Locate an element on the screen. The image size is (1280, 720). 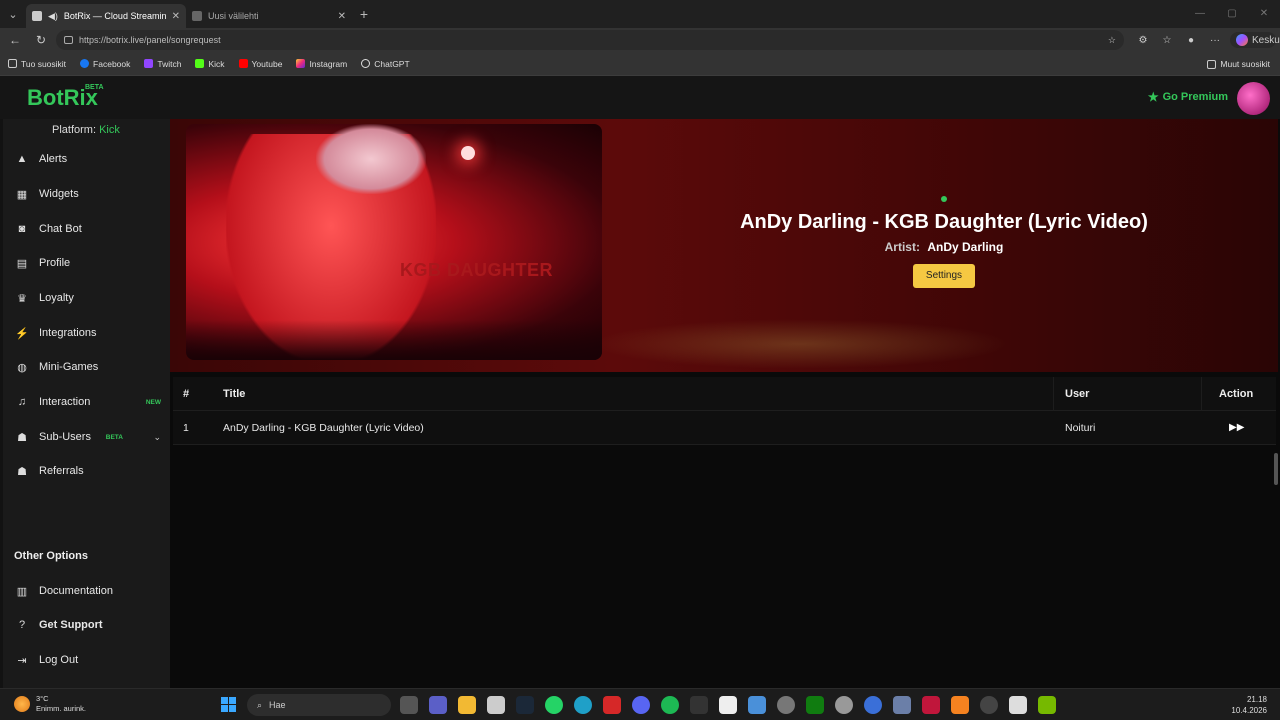
address-field: https://botrix.live/panel/songrequest ☆ is located at coordinates (590, 40).